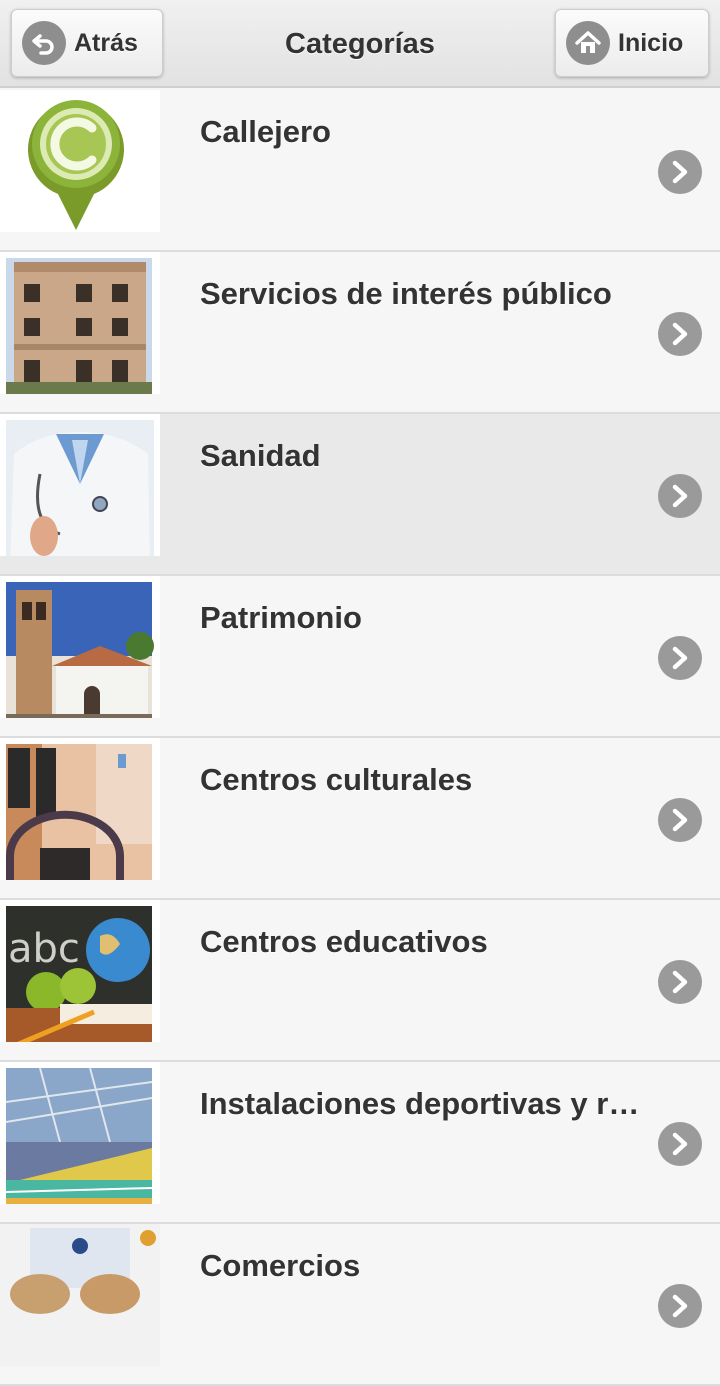  What do you see at coordinates (265, 131) in the screenshot?
I see `item-label: Callejero` at bounding box center [265, 131].